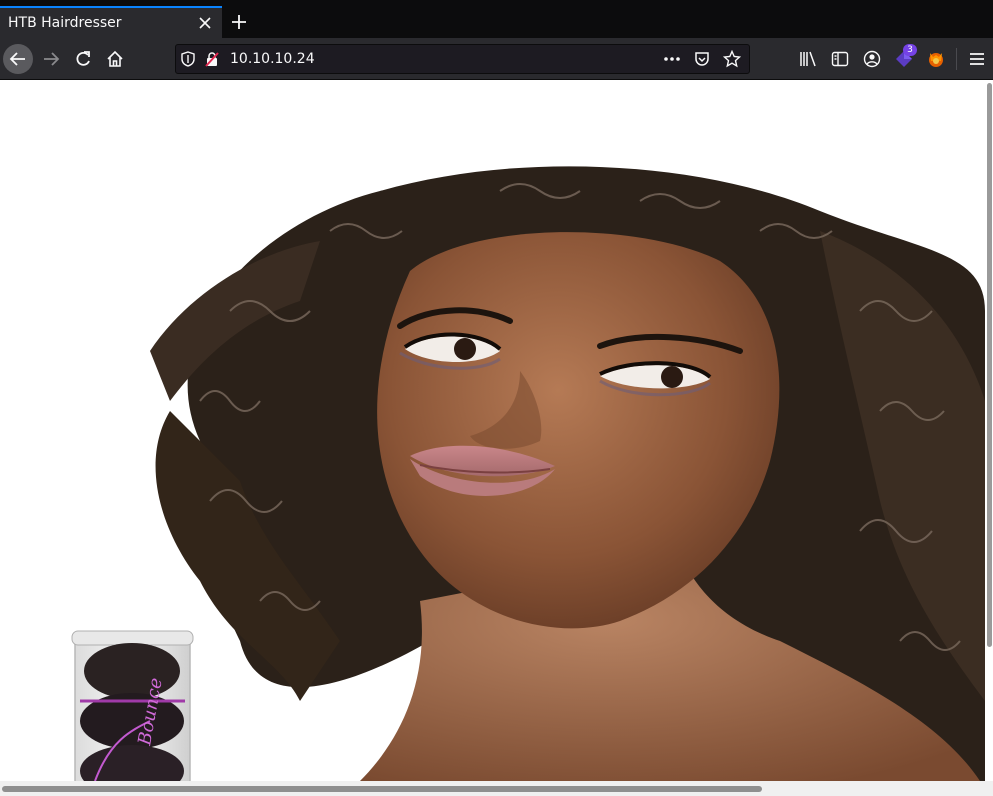  I want to click on arrow-right-icon, so click(52, 59).